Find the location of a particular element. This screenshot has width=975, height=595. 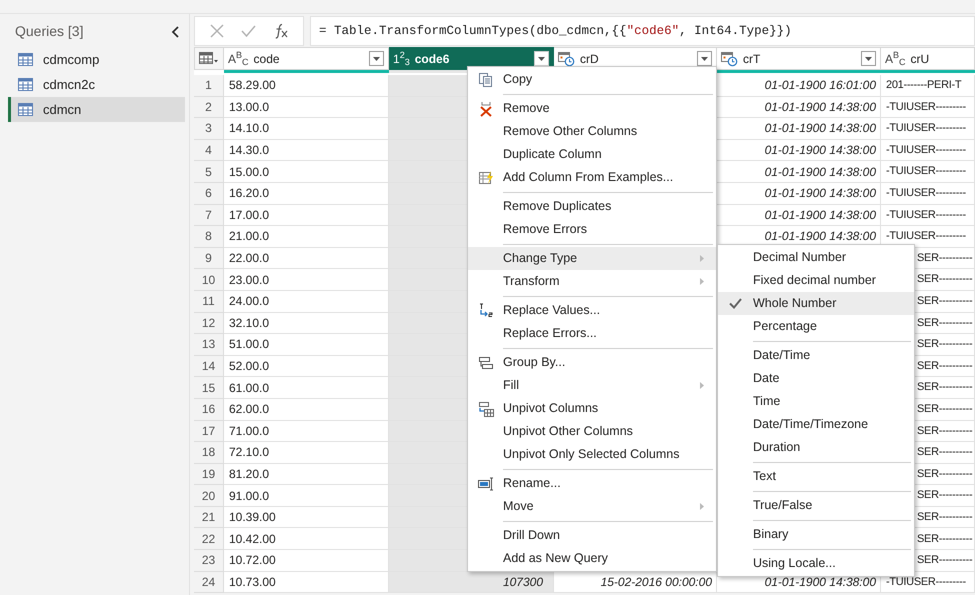

menu-item: Remove Other Columns is located at coordinates (592, 131).